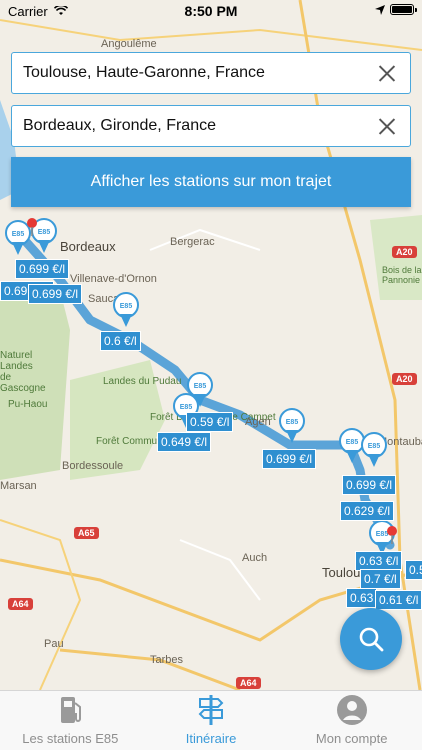 This screenshot has height=750, width=422. I want to click on place-label: Villenave-d'Ornon, so click(113, 279).